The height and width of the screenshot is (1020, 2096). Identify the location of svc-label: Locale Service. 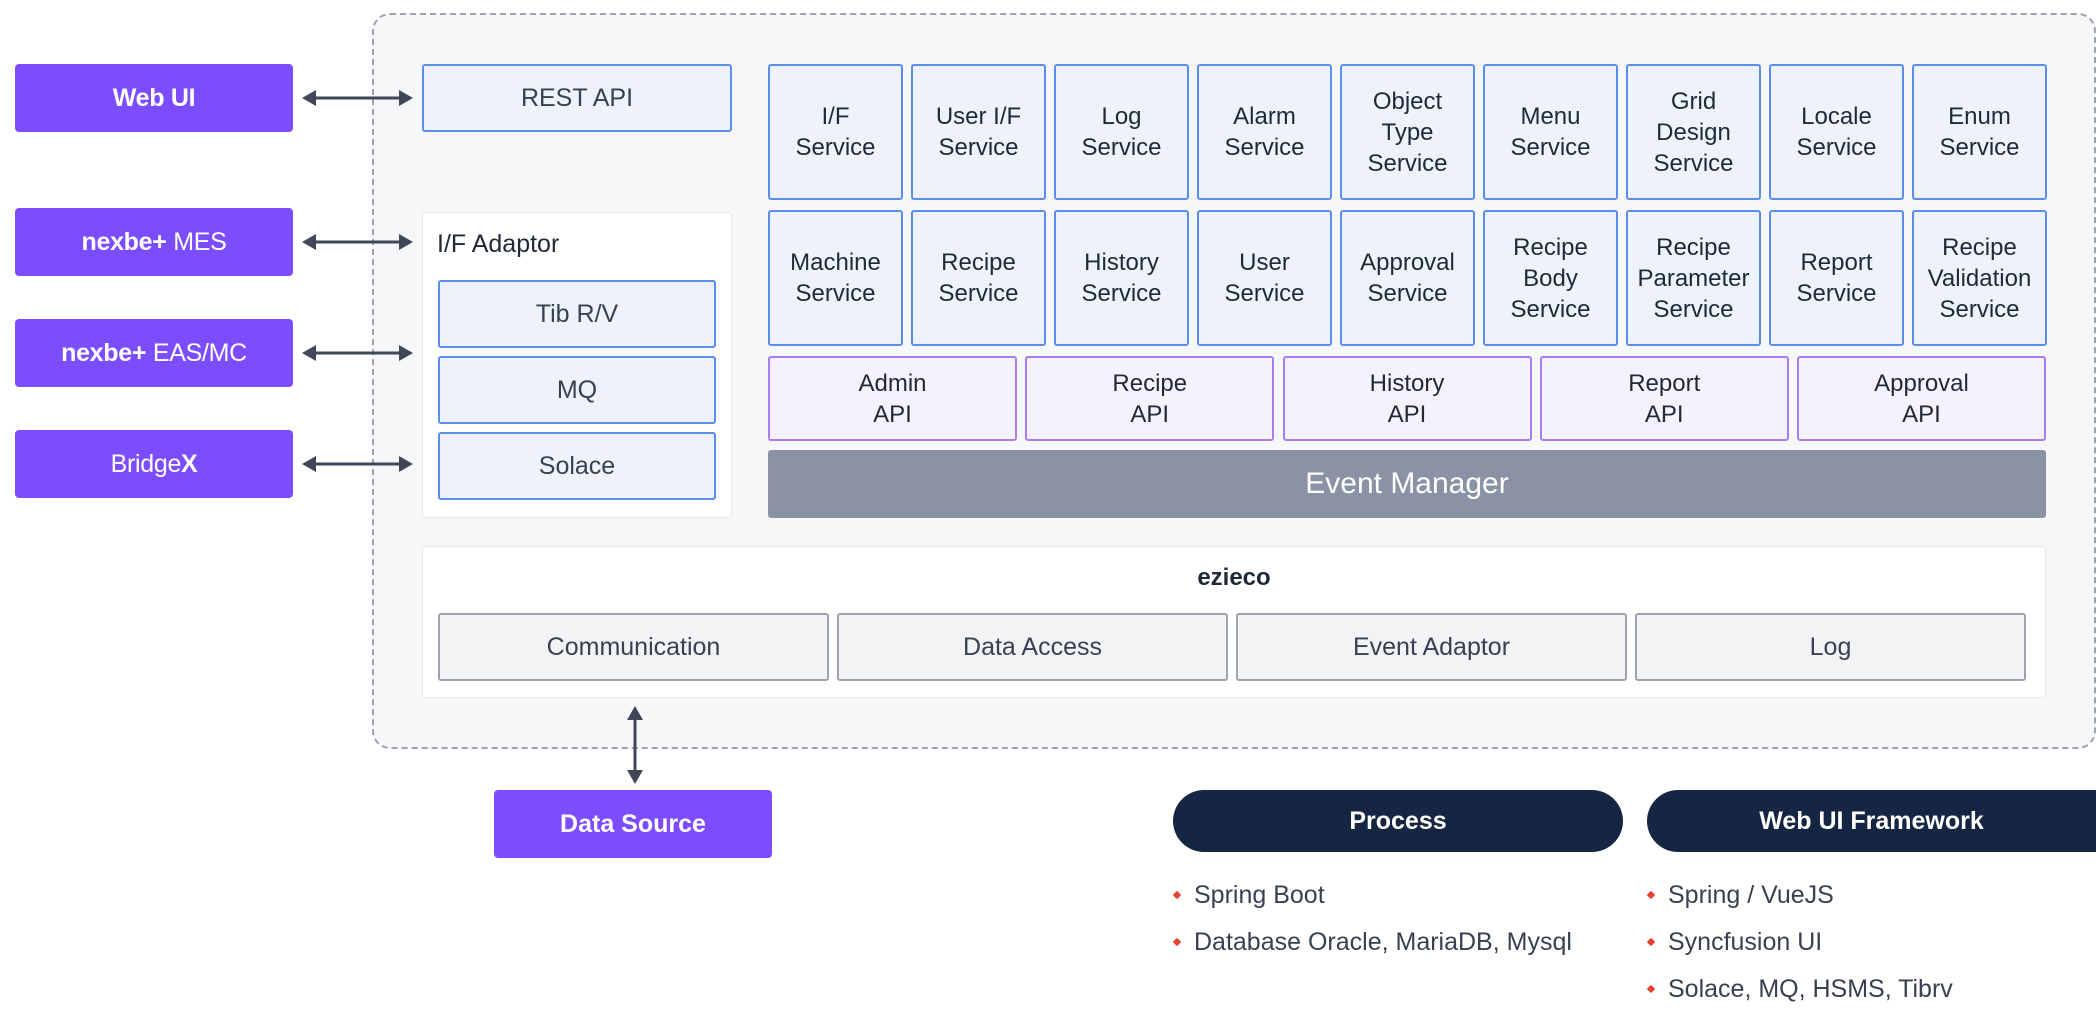
(1836, 132).